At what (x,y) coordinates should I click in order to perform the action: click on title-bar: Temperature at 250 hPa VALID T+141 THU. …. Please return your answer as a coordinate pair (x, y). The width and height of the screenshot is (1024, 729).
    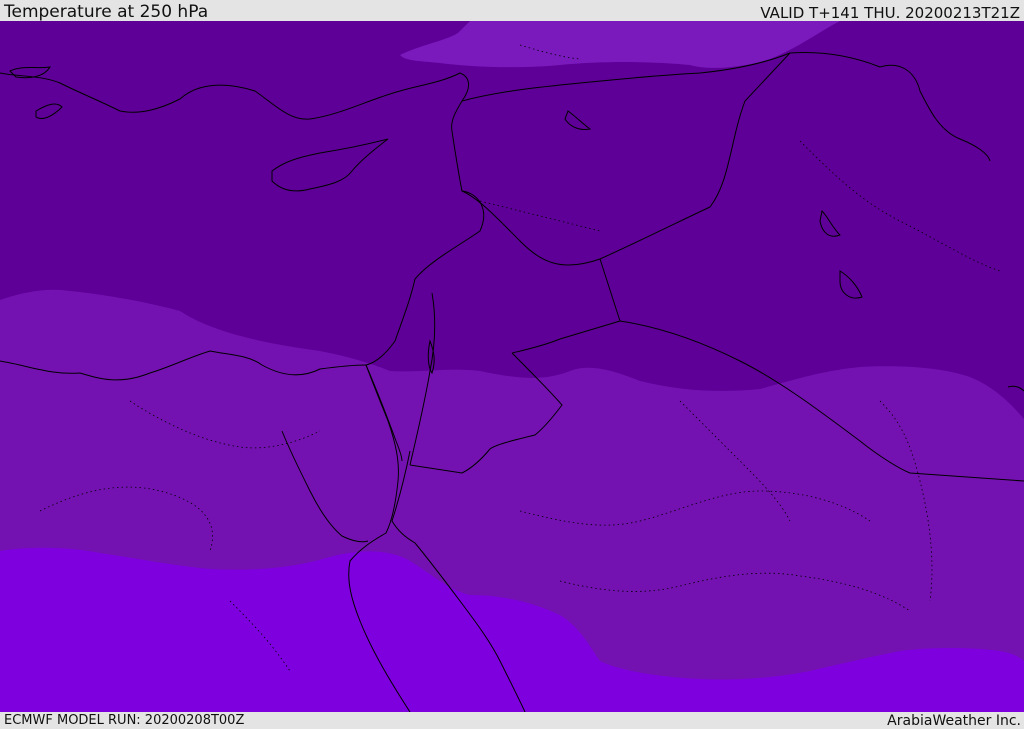
    Looking at the image, I should click on (512, 11).